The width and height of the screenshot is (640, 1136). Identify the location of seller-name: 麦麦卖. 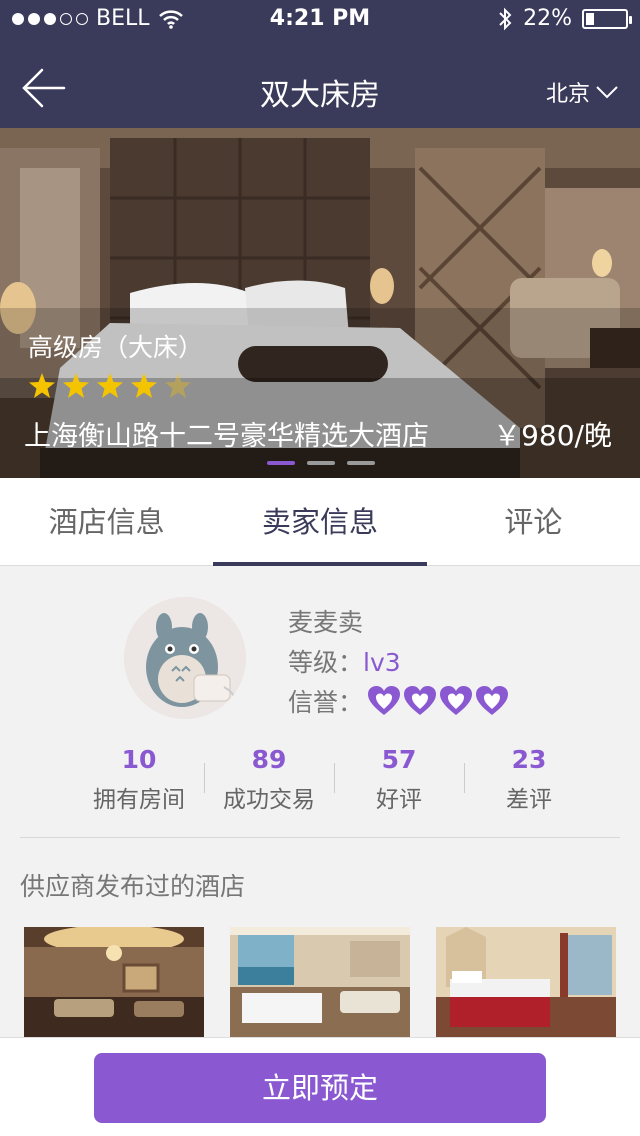
(326, 622).